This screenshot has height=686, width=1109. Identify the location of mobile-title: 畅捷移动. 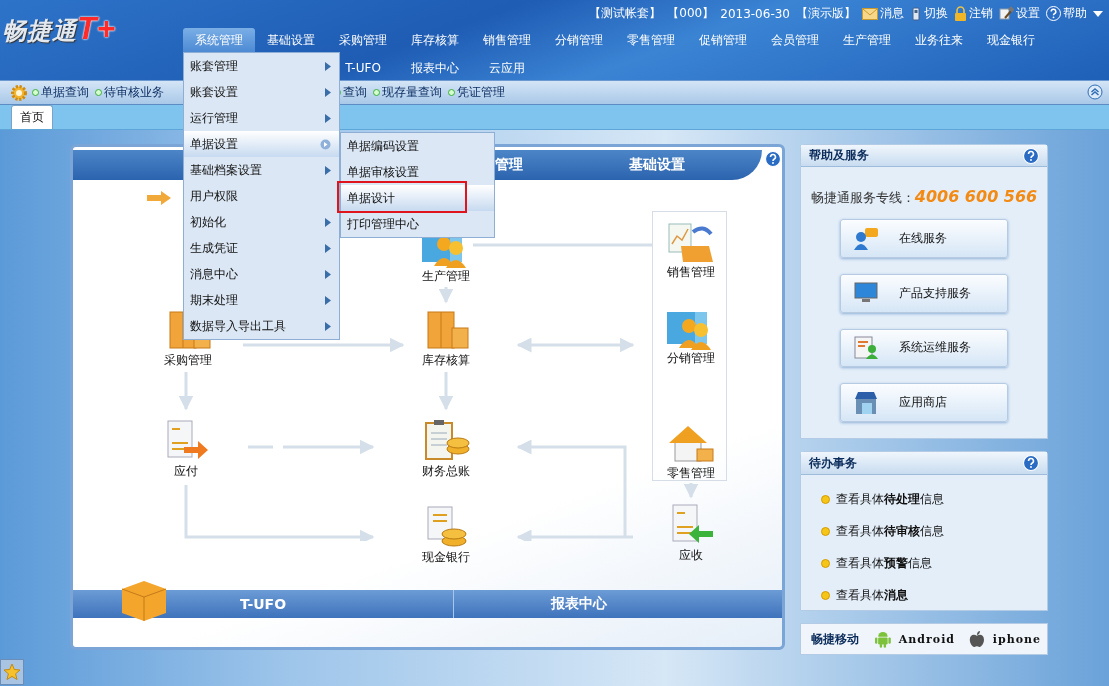
(835, 639).